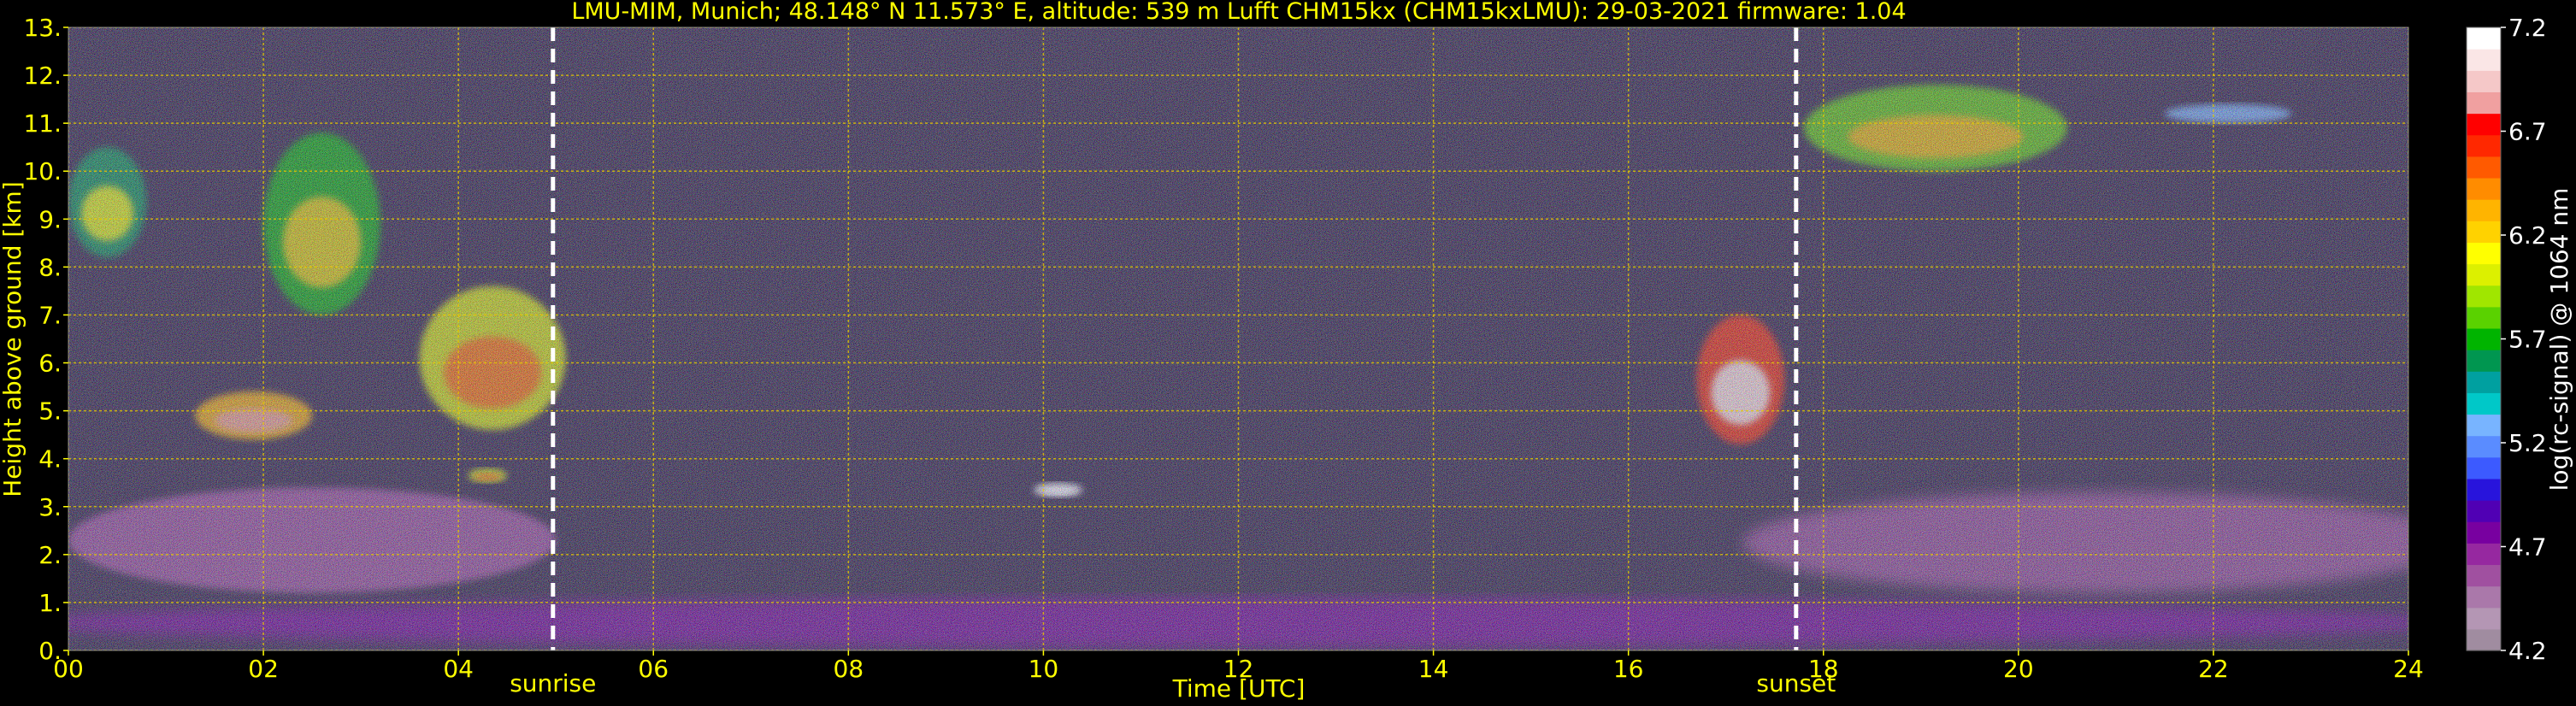 This screenshot has height=706, width=2576. I want to click on y-tick-label: 0., so click(50, 651).